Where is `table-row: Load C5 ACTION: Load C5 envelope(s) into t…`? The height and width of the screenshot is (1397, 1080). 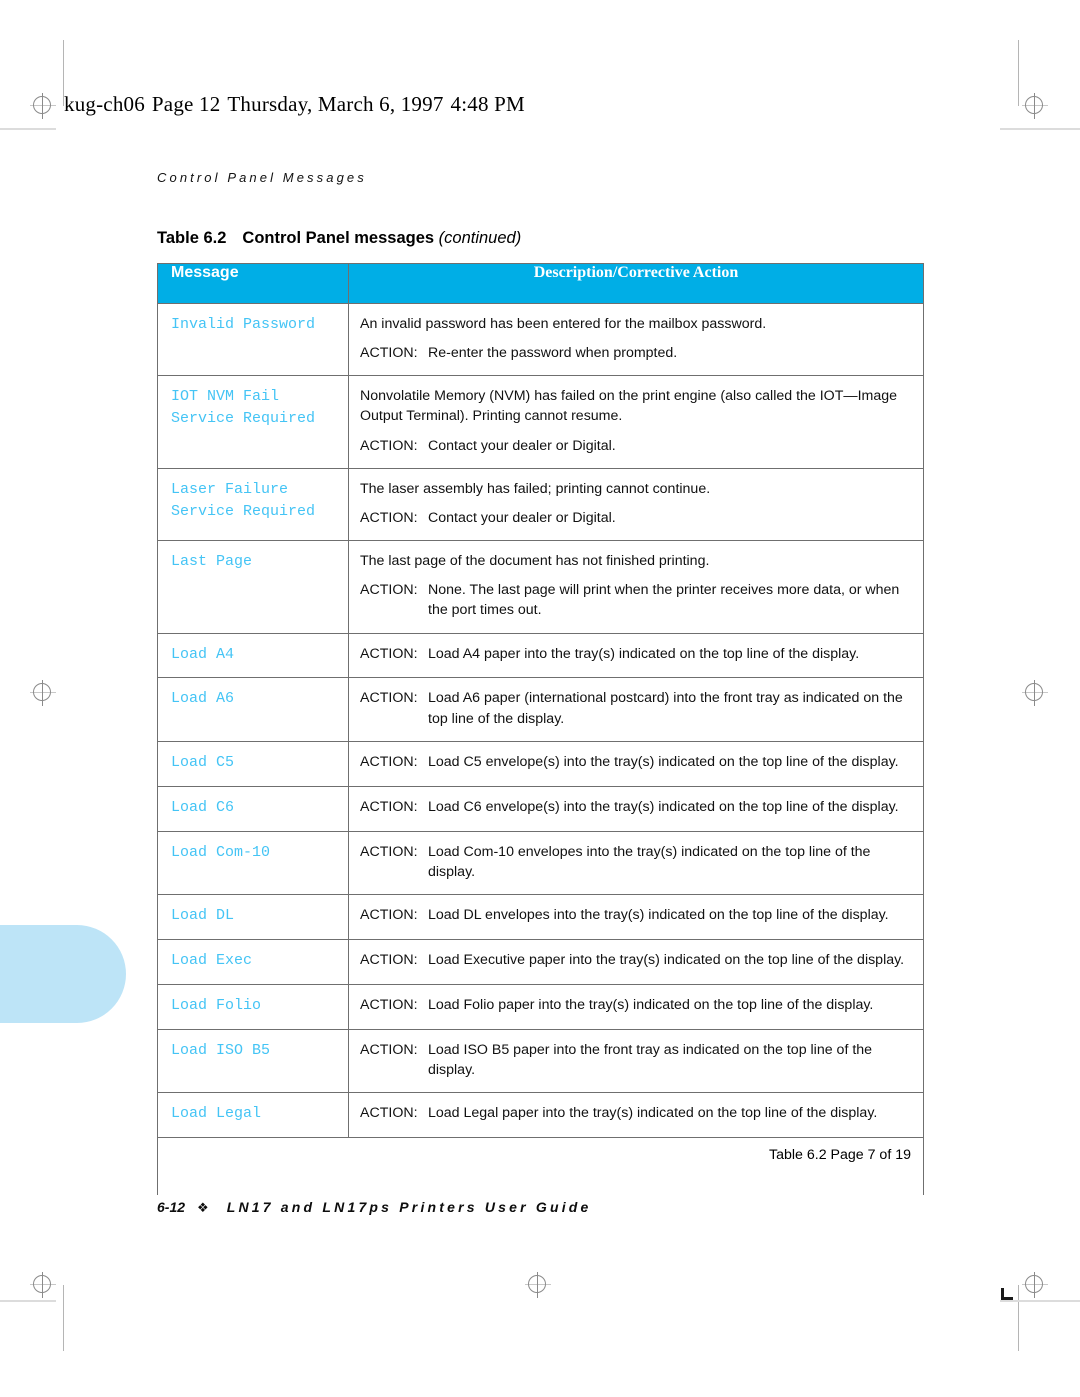
table-row: Load C5 ACTION: Load C5 envelope(s) into t… is located at coordinates (540, 763).